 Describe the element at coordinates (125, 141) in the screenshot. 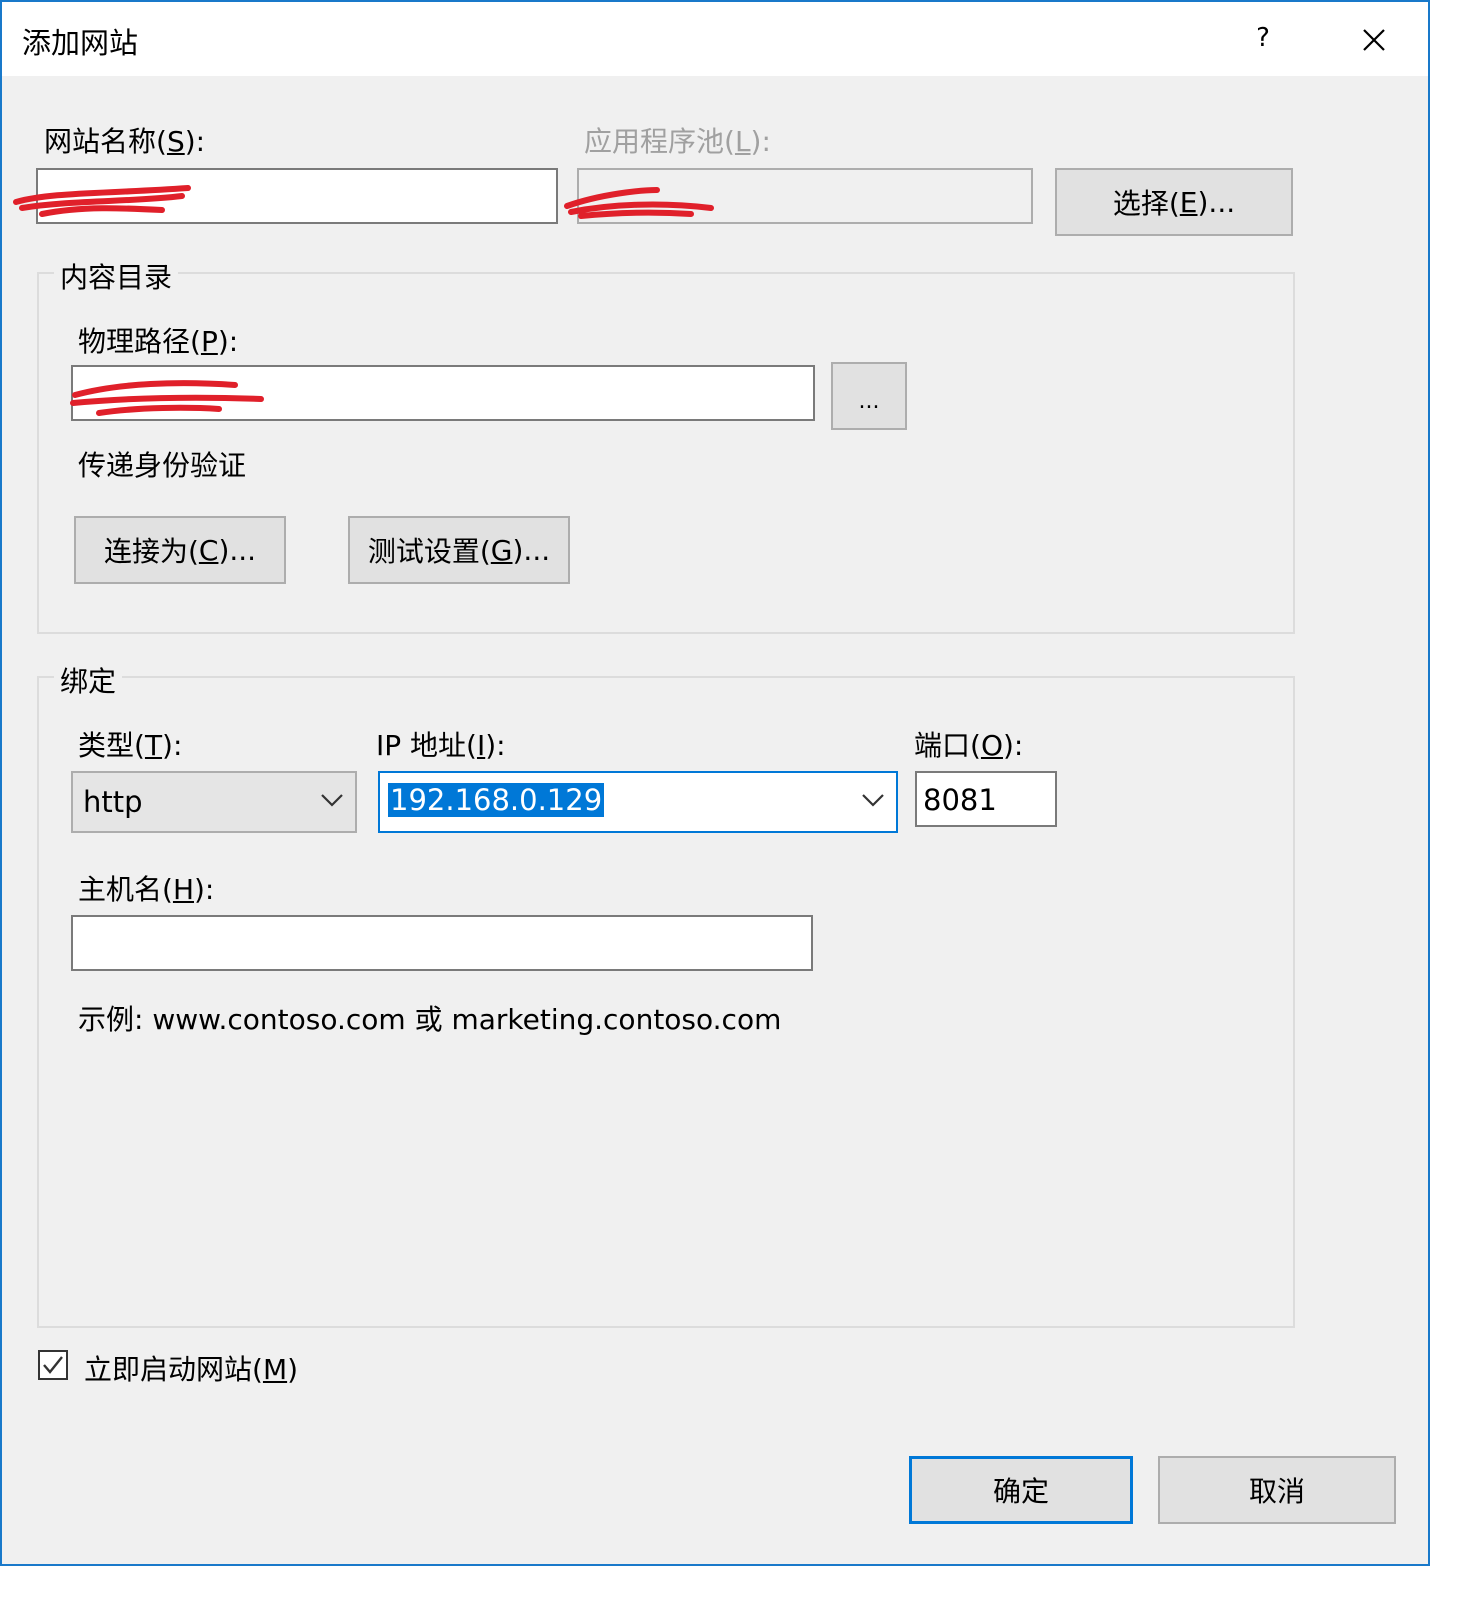

I see `site-name-label: 网站名称(S):` at that location.